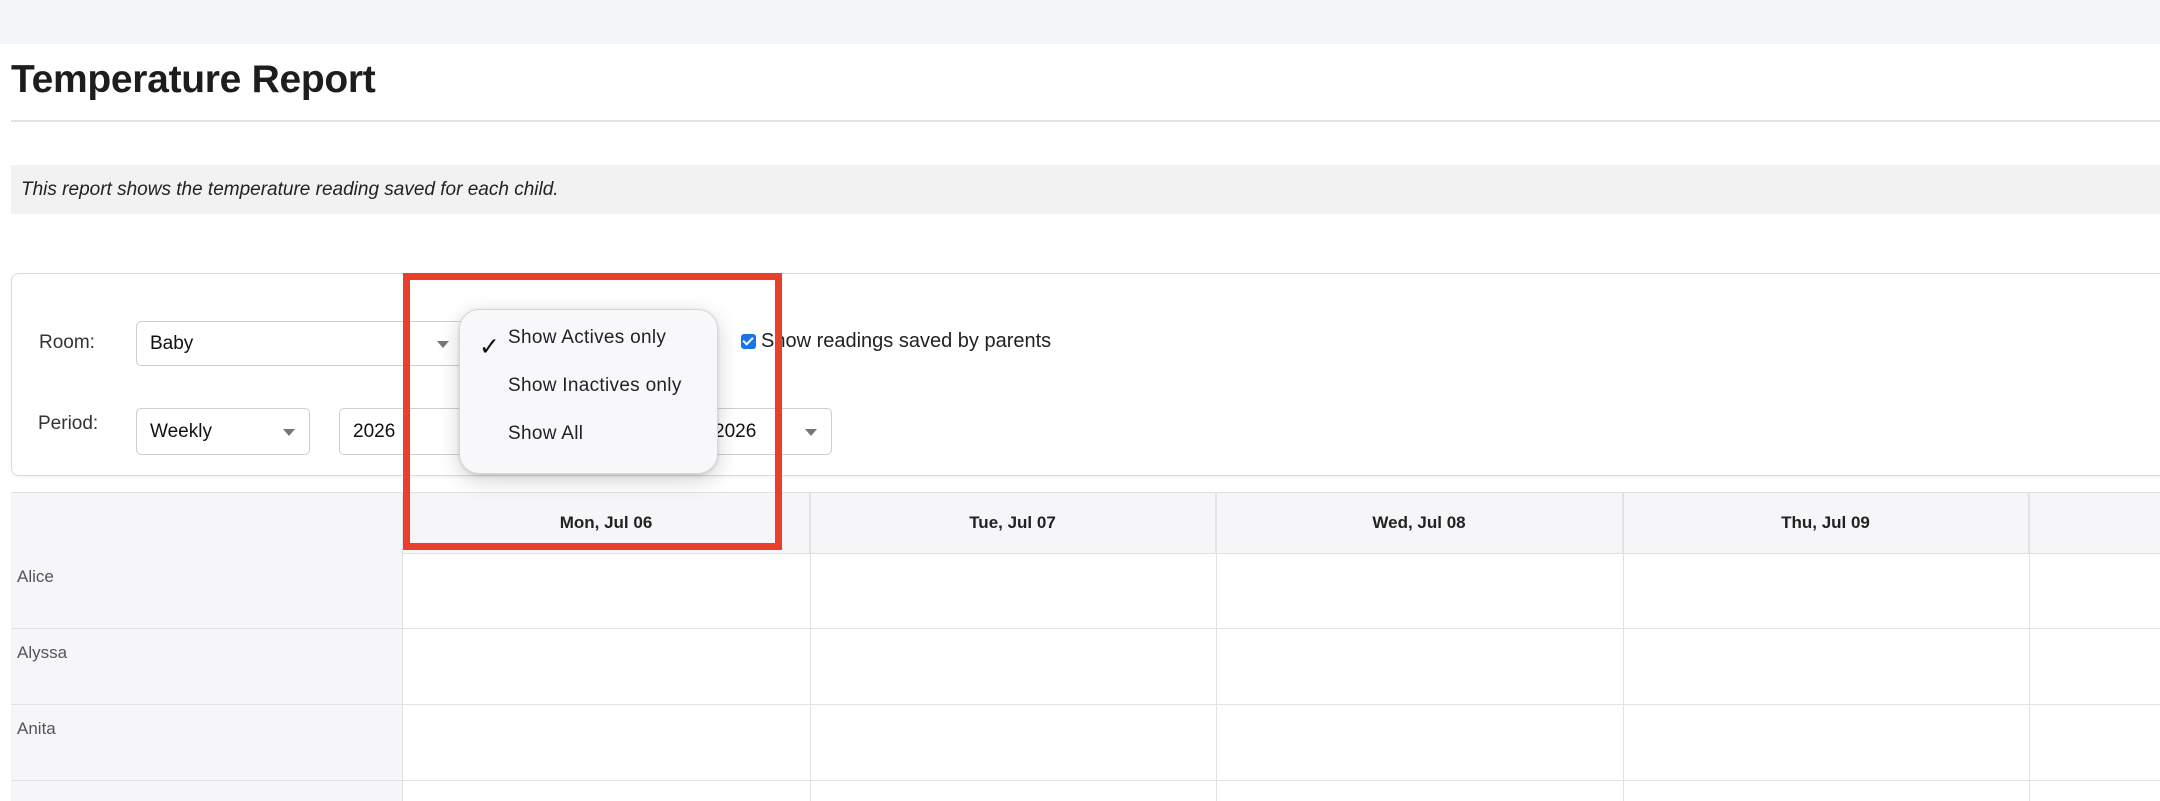  What do you see at coordinates (1085, 743) in the screenshot?
I see `table-row: Anita` at bounding box center [1085, 743].